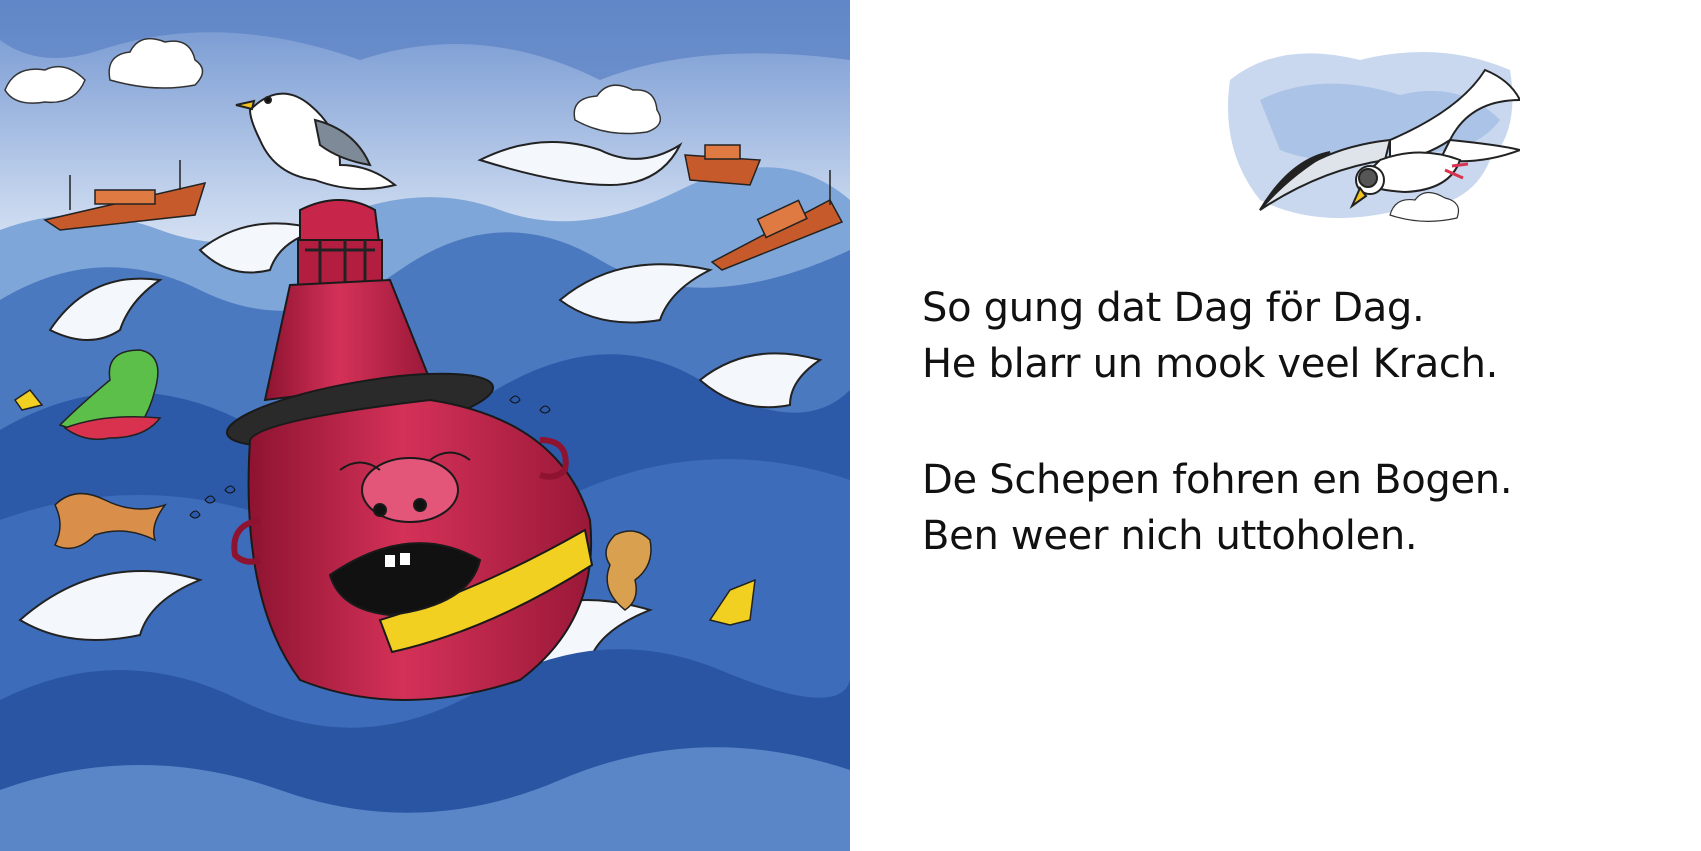 The width and height of the screenshot is (1701, 851). What do you see at coordinates (1217, 480) in the screenshot?
I see `story-line: De Schepen fohren en Bogen.` at bounding box center [1217, 480].